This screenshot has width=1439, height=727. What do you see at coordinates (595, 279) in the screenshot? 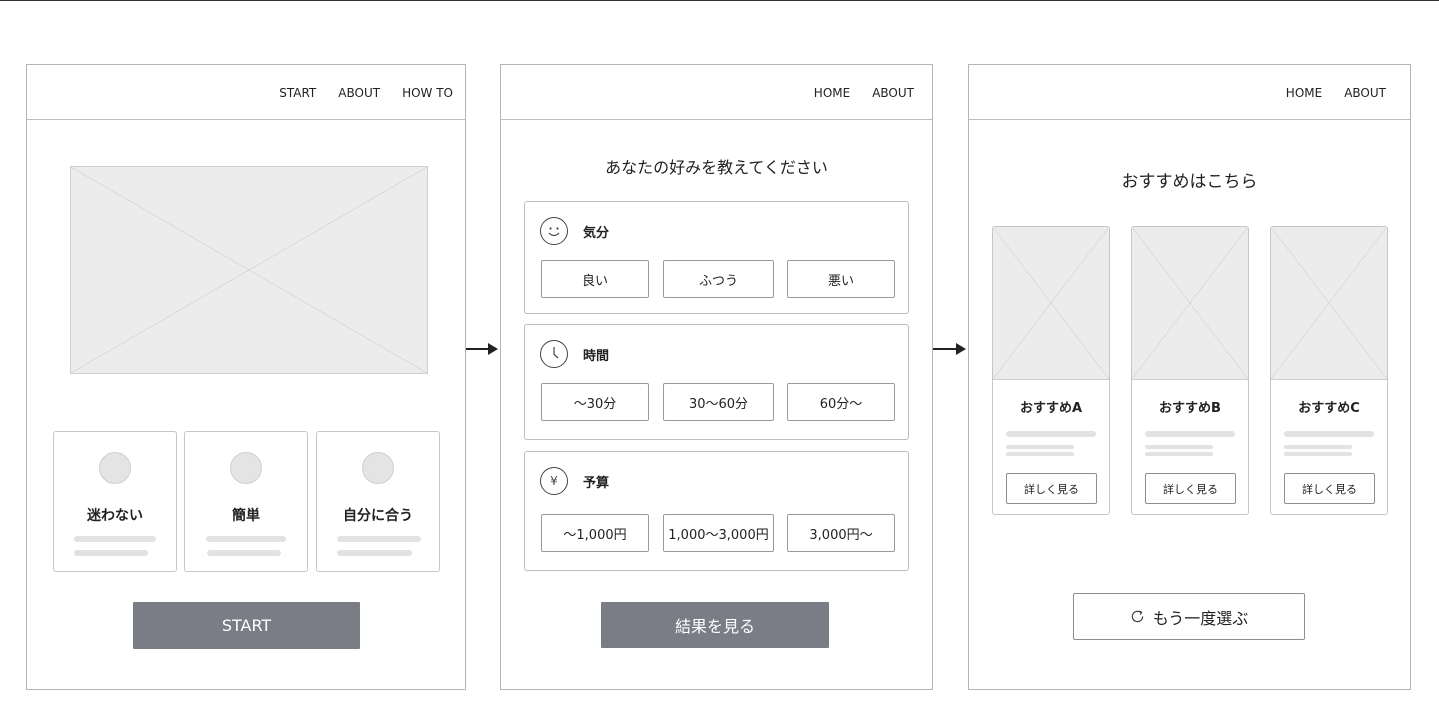
I see `option-button: 良い` at bounding box center [595, 279].